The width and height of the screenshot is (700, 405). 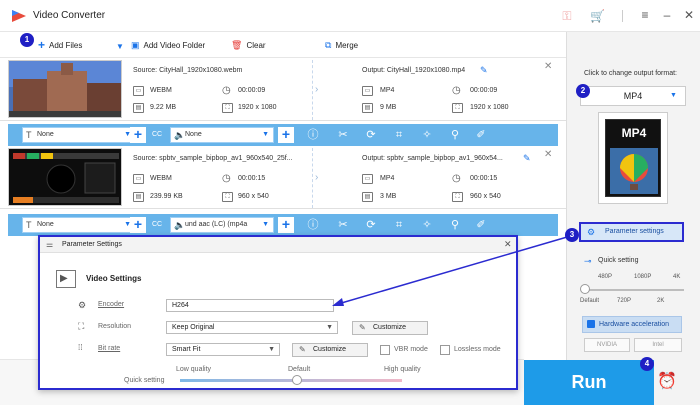 What do you see at coordinates (27, 40) in the screenshot?
I see `callout-badge: 1` at bounding box center [27, 40].